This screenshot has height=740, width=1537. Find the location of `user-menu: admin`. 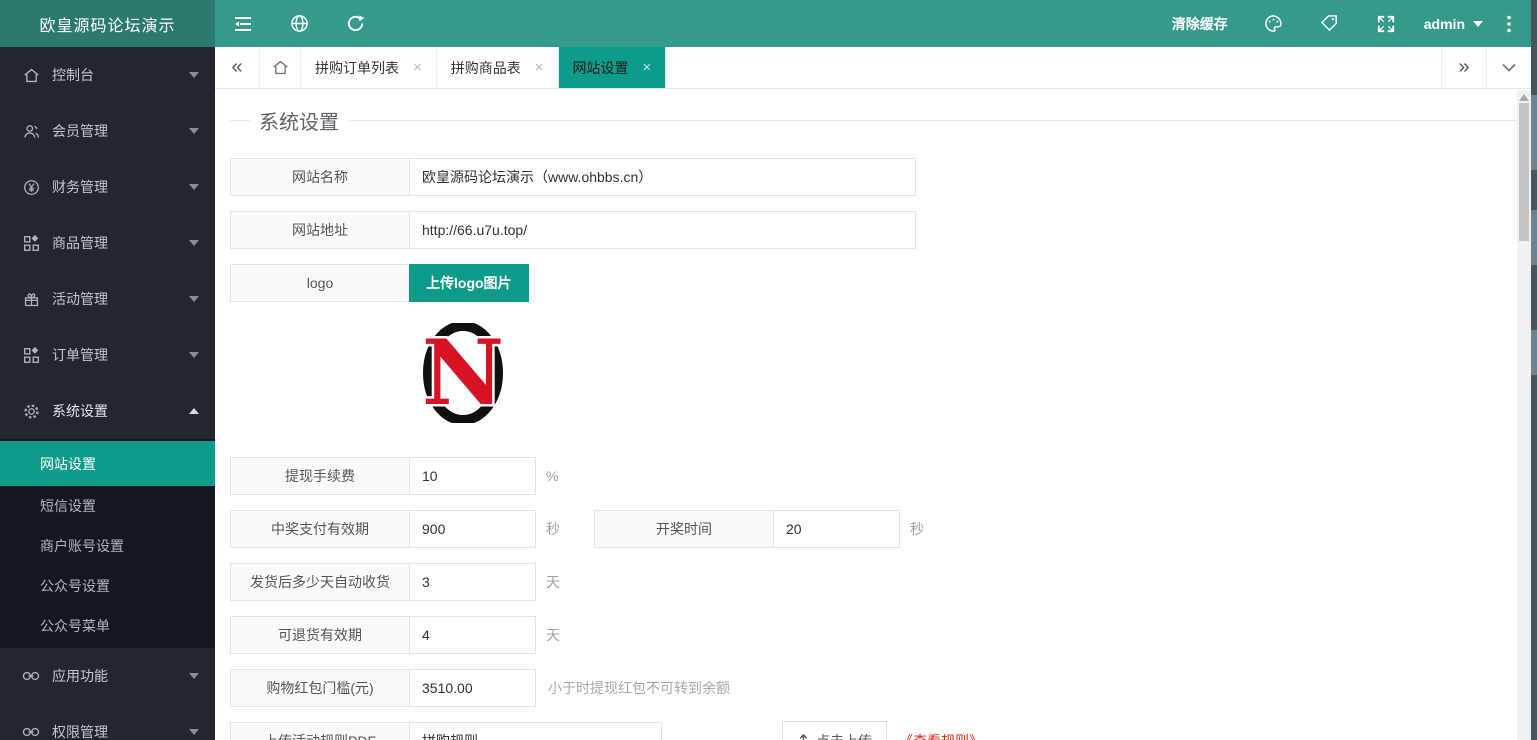

user-menu: admin is located at coordinates (1453, 24).